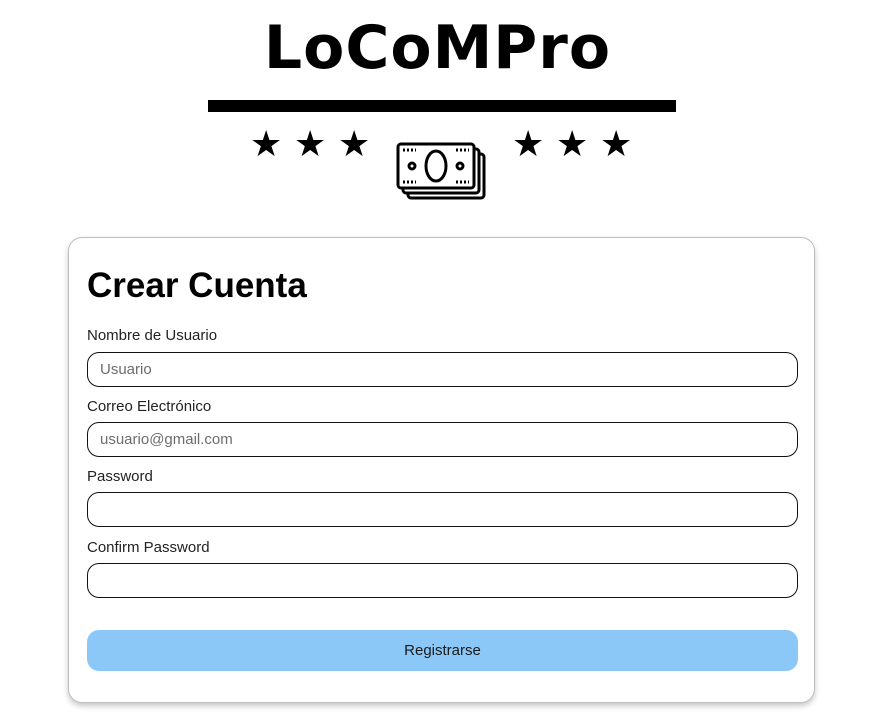 The height and width of the screenshot is (727, 875). I want to click on stars-left: ★ ★ ★, so click(310, 143).